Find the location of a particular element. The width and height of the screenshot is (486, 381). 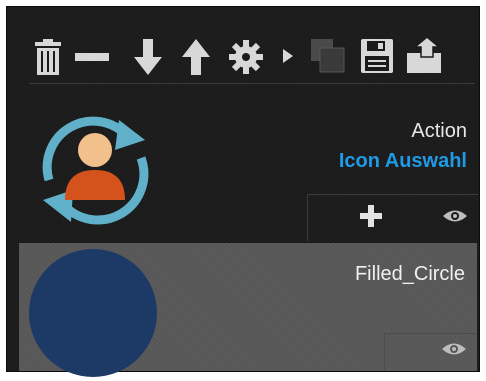

gear-icon is located at coordinates (246, 57).